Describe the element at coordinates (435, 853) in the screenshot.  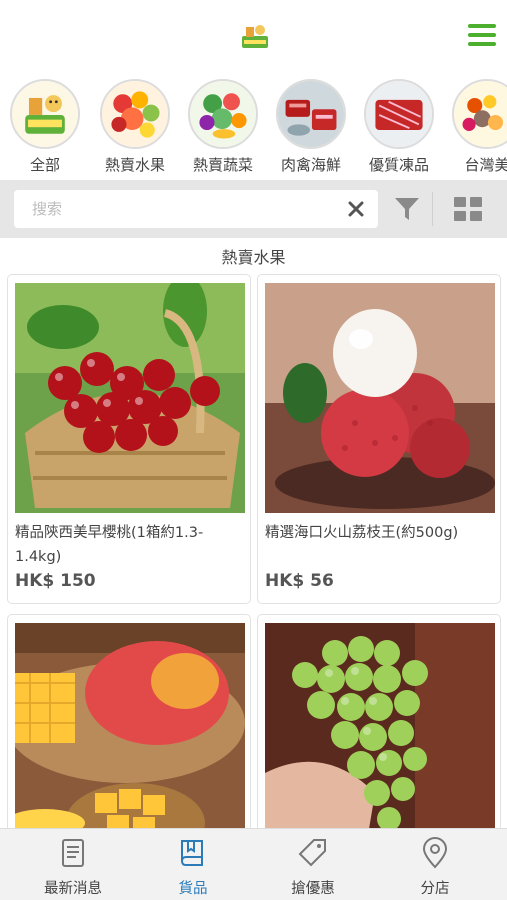
I see `location-pin-icon` at that location.